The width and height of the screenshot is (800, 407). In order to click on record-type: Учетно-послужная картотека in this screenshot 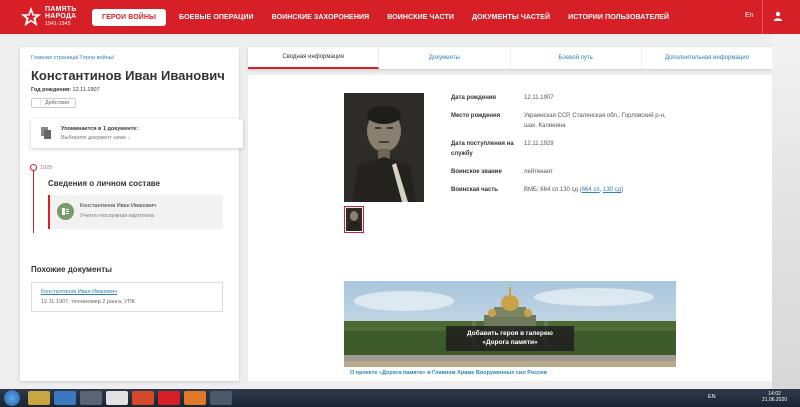, I will do `click(117, 216)`.